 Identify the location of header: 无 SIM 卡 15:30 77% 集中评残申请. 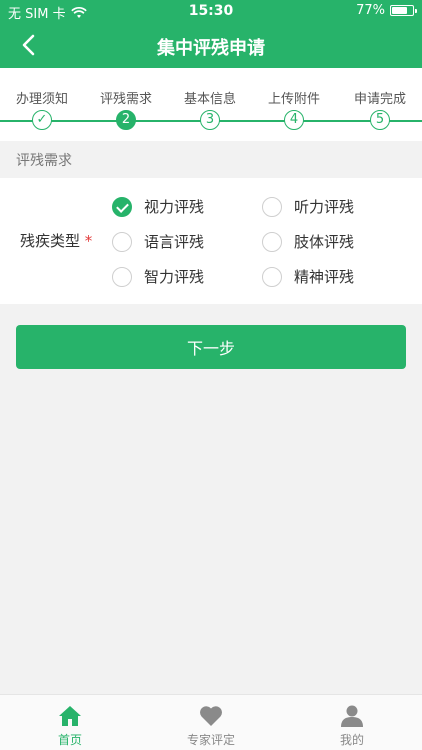
(211, 34).